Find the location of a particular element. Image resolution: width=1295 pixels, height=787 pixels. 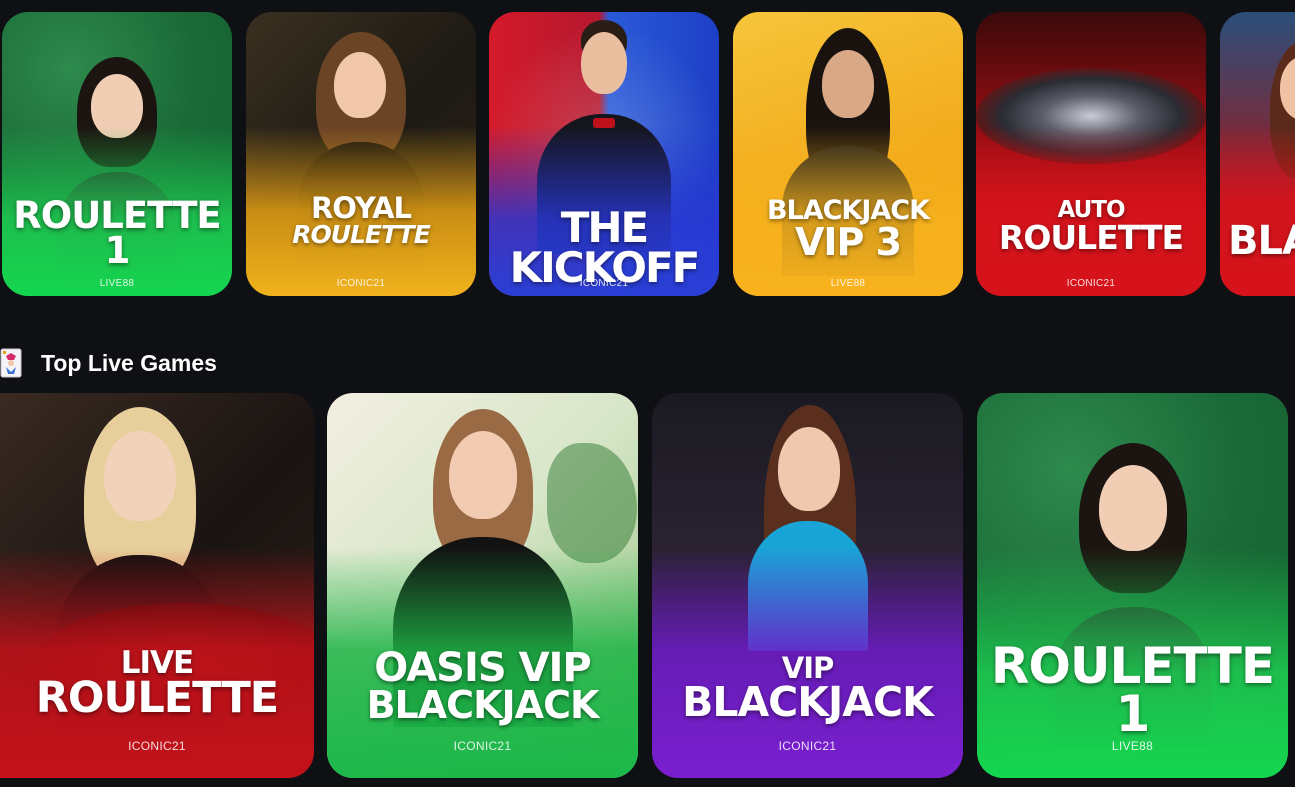

card-gradient is located at coordinates (1257, 210).